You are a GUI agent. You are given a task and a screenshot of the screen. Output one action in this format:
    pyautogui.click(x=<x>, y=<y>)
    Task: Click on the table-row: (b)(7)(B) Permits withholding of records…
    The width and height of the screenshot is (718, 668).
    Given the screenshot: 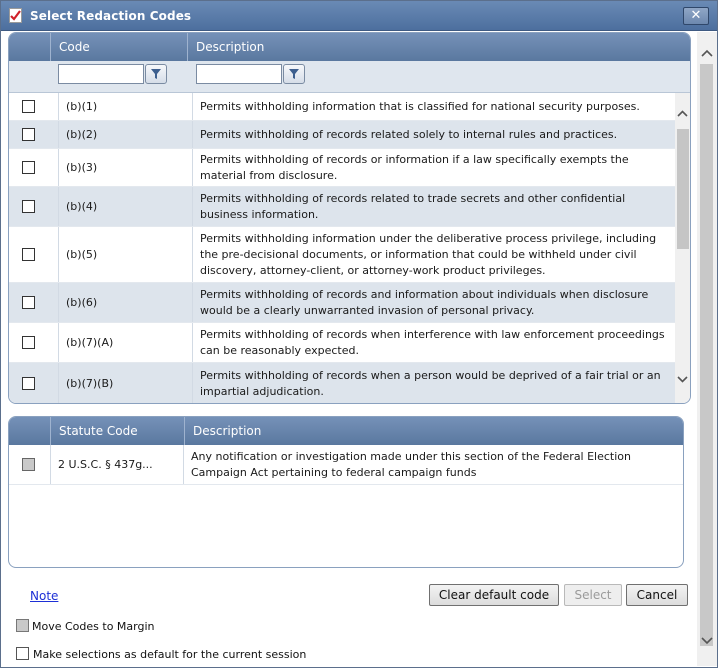 What is the action you would take?
    pyautogui.click(x=342, y=383)
    